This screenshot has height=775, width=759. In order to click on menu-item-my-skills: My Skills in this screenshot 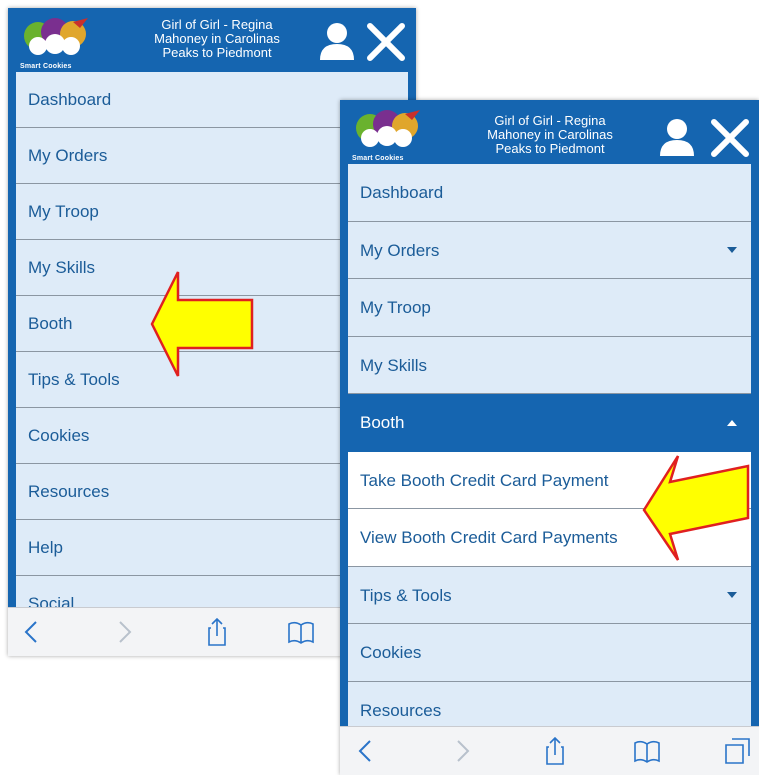, I will do `click(549, 365)`.